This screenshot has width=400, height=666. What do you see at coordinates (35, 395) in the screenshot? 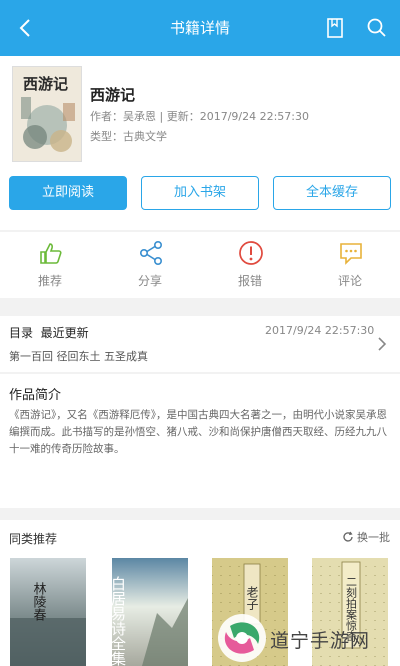
I see `intro-heading: 作品简介` at bounding box center [35, 395].